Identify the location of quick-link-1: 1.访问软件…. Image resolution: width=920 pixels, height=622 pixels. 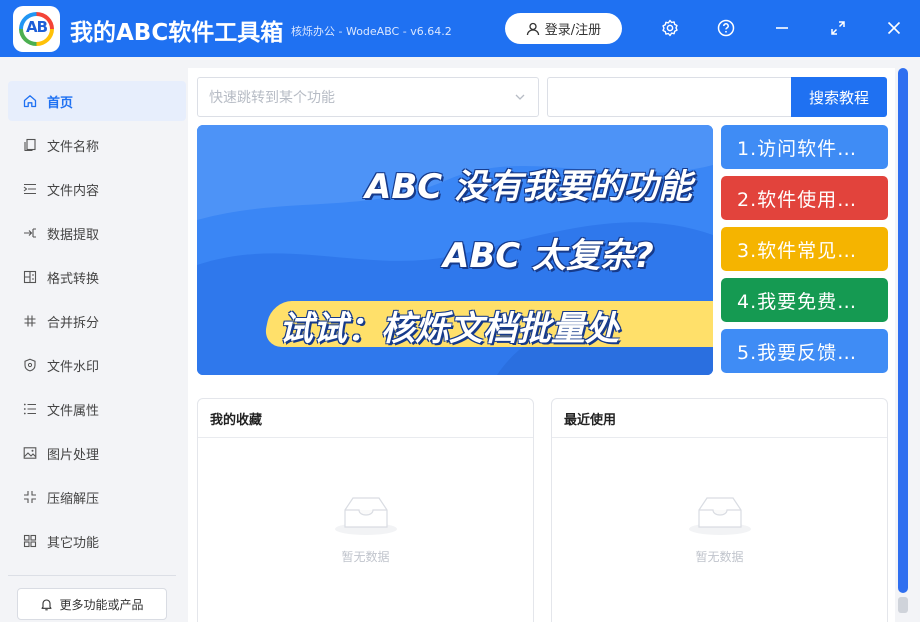
(804, 147).